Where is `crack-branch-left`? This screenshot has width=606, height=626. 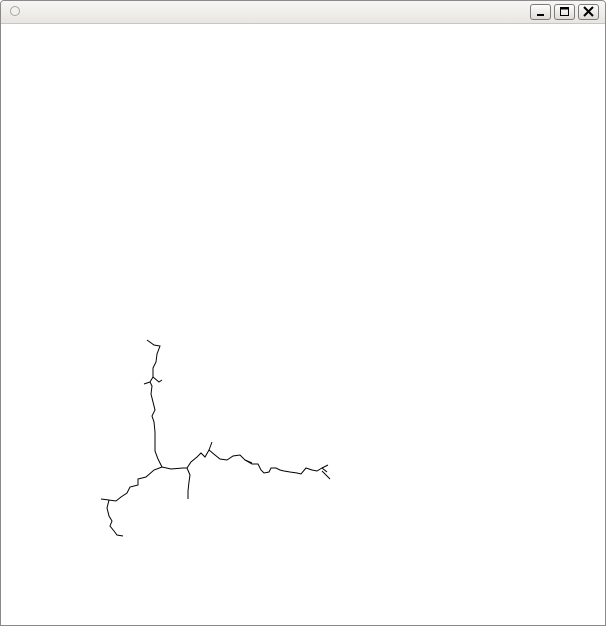
crack-branch-left is located at coordinates (134, 501).